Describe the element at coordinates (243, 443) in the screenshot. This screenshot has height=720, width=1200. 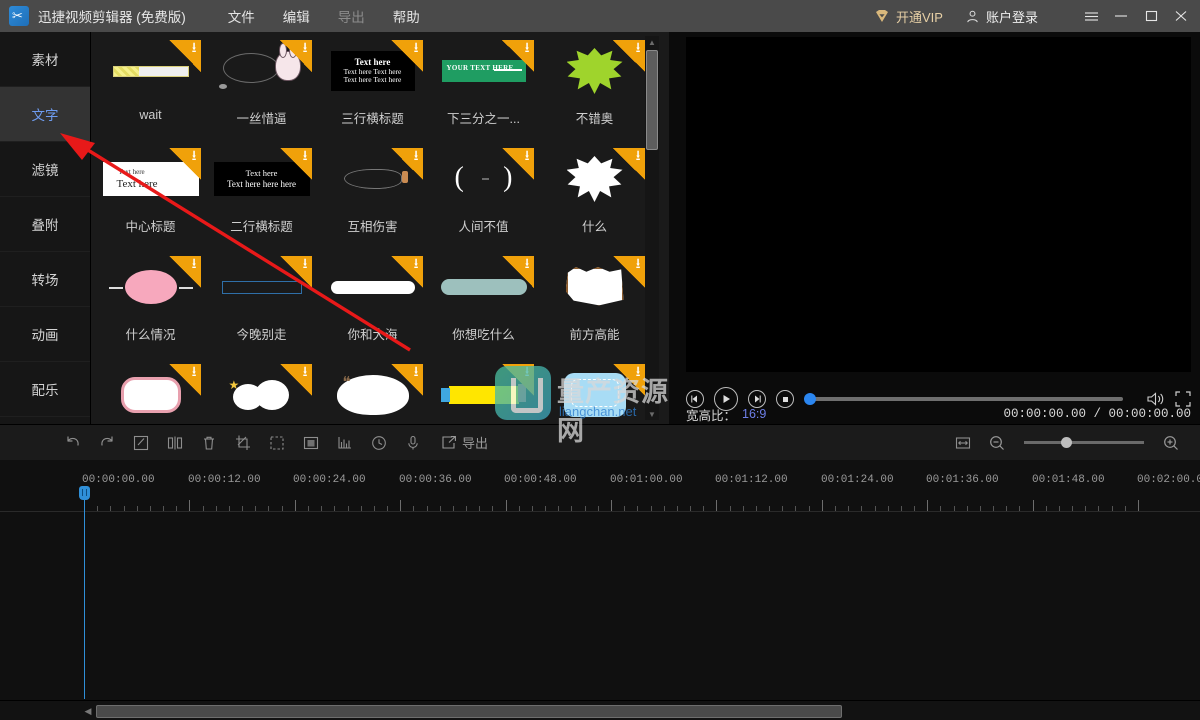
I see `crop-icon` at that location.